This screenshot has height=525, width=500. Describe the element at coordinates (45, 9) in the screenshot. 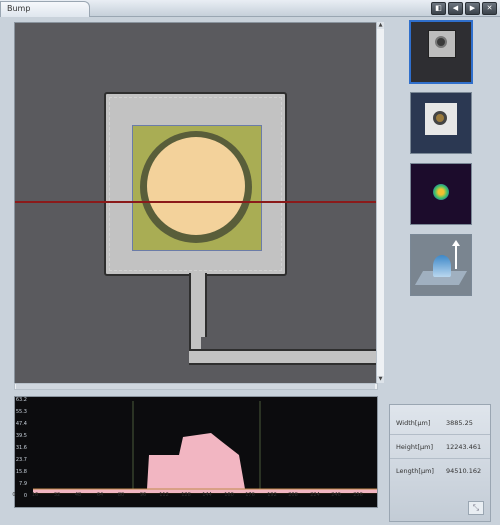

I see `tab-bump: Bump` at that location.